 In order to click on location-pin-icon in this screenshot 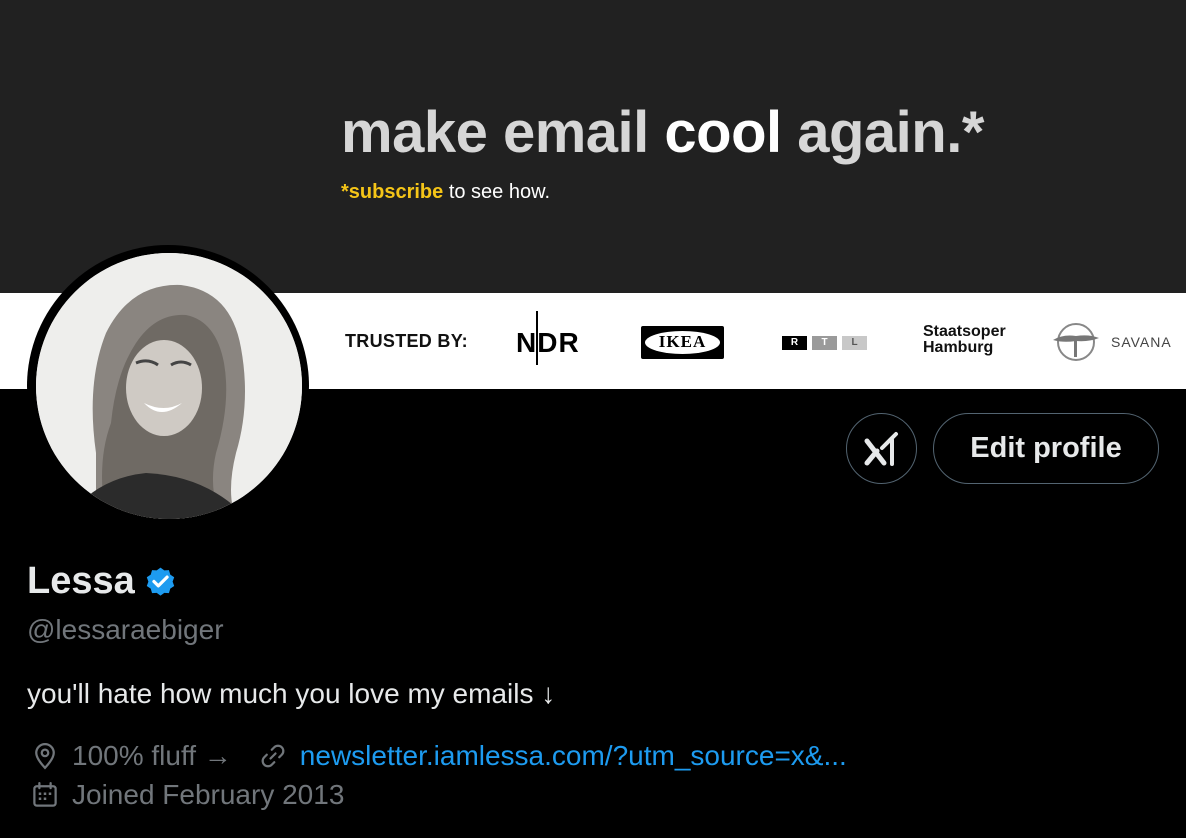, I will do `click(45, 756)`.